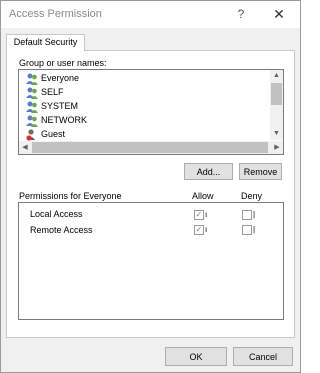 This screenshot has width=320, height=373. I want to click on scroll-right-icon: ▶, so click(277, 147).